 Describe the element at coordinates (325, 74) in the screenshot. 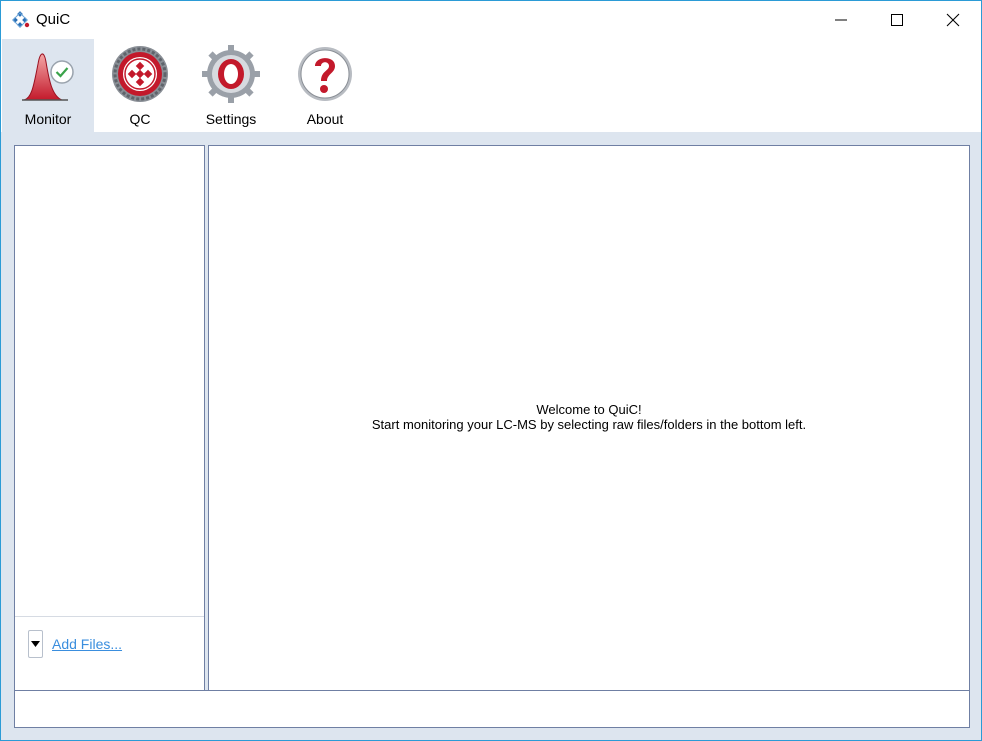

I see `help-question-icon` at that location.